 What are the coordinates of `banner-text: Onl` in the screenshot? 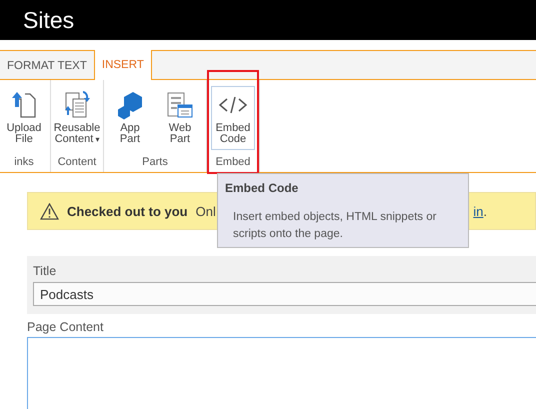 It's located at (206, 211).